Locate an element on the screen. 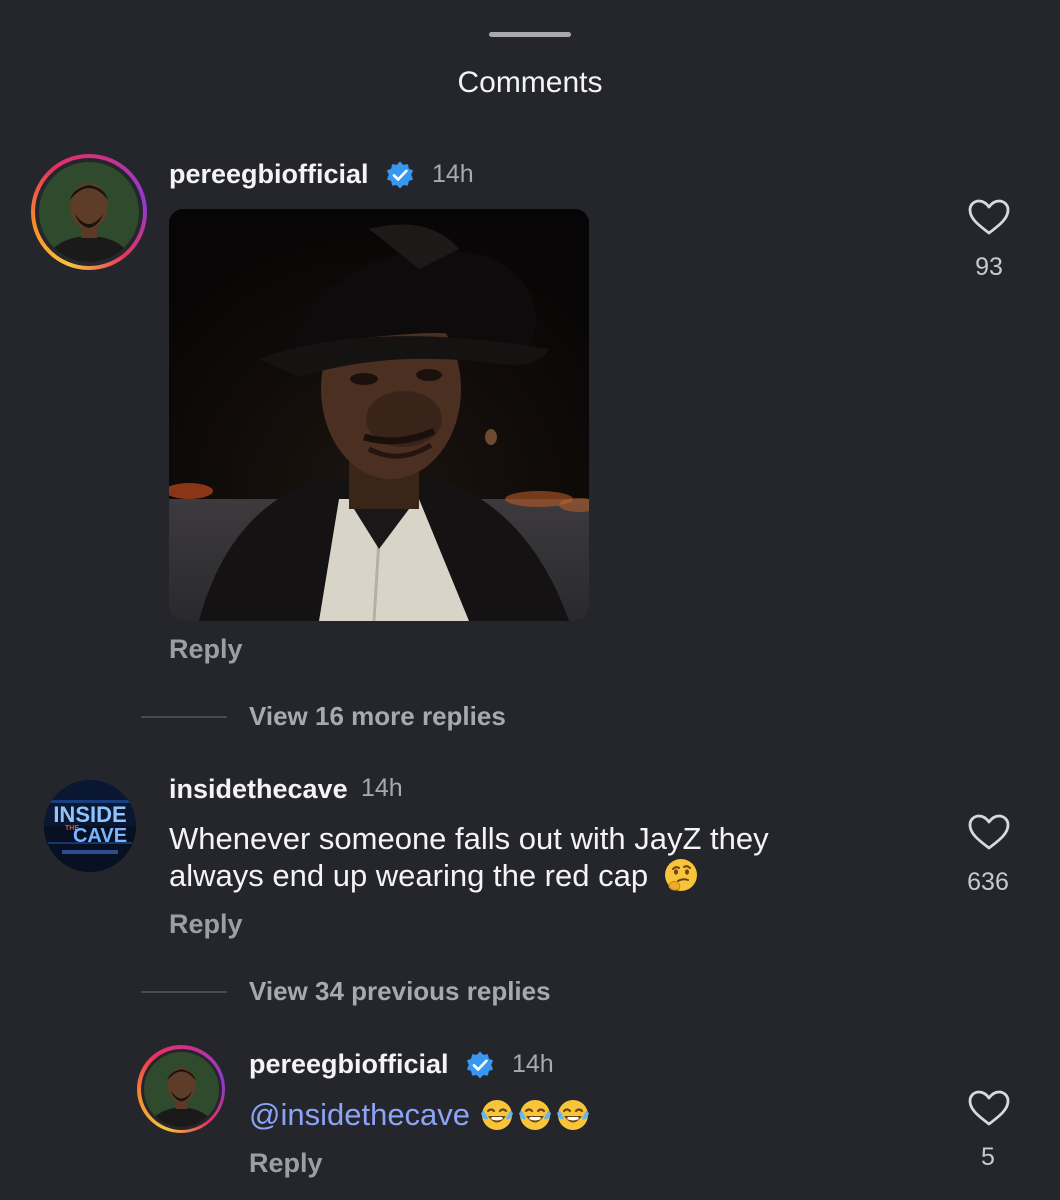 The image size is (1060, 1200). sheet-drag-handle is located at coordinates (530, 34).